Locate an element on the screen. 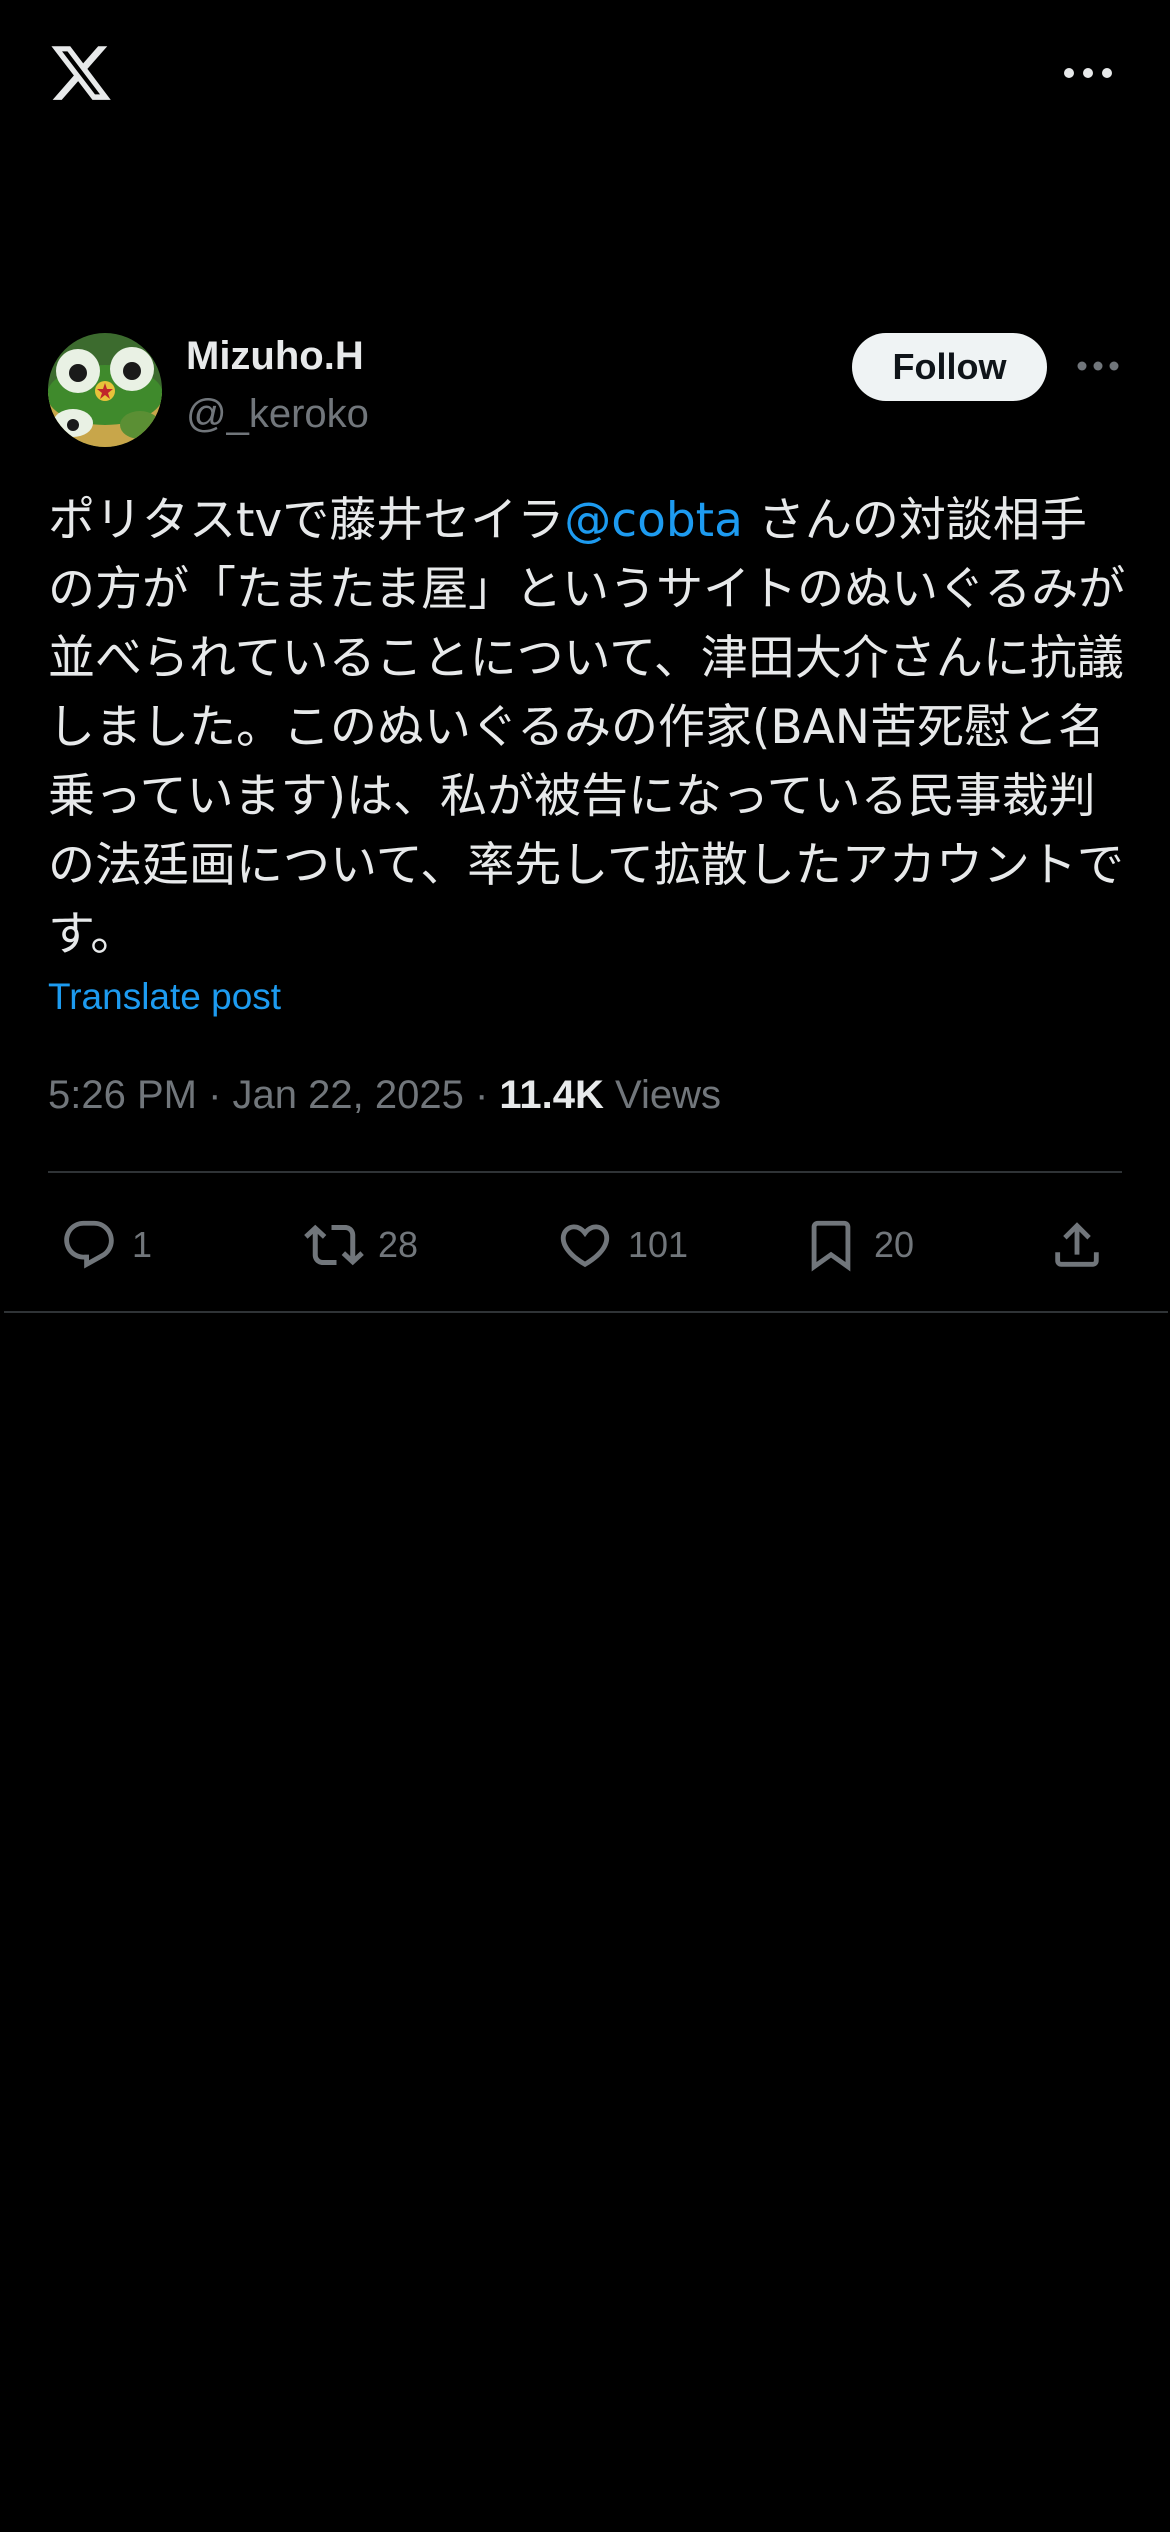 This screenshot has height=2532, width=1170. post-time: 5:26 PM is located at coordinates (122, 1095).